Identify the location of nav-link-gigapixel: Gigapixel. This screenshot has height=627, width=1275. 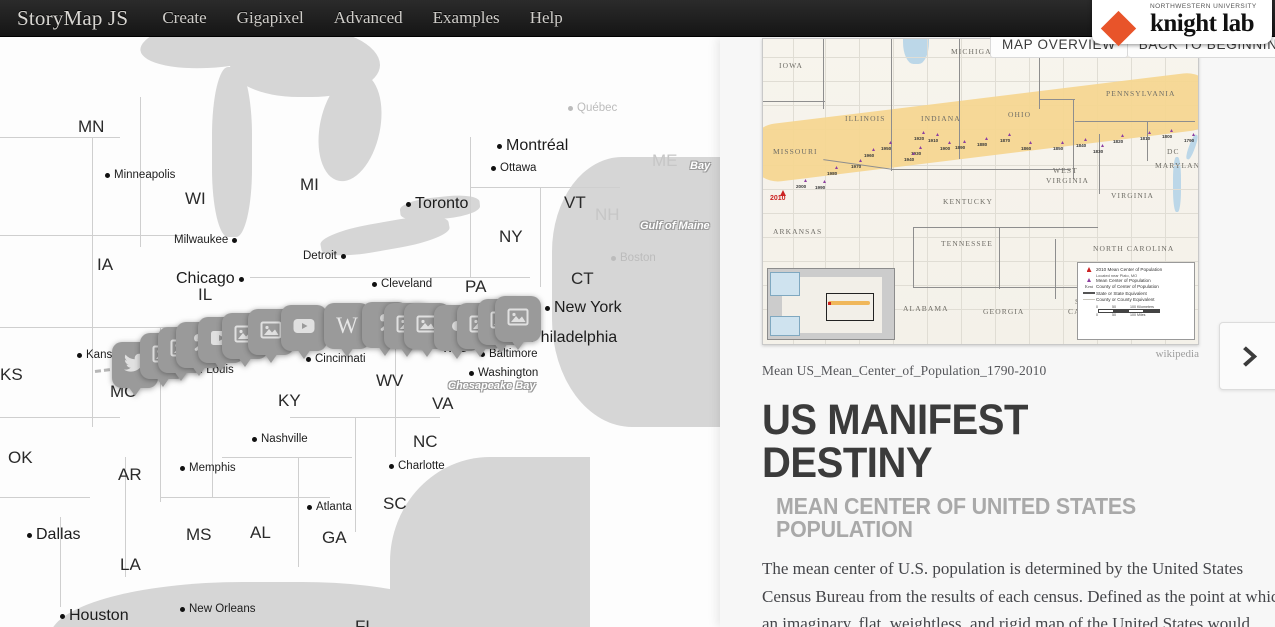
(270, 18).